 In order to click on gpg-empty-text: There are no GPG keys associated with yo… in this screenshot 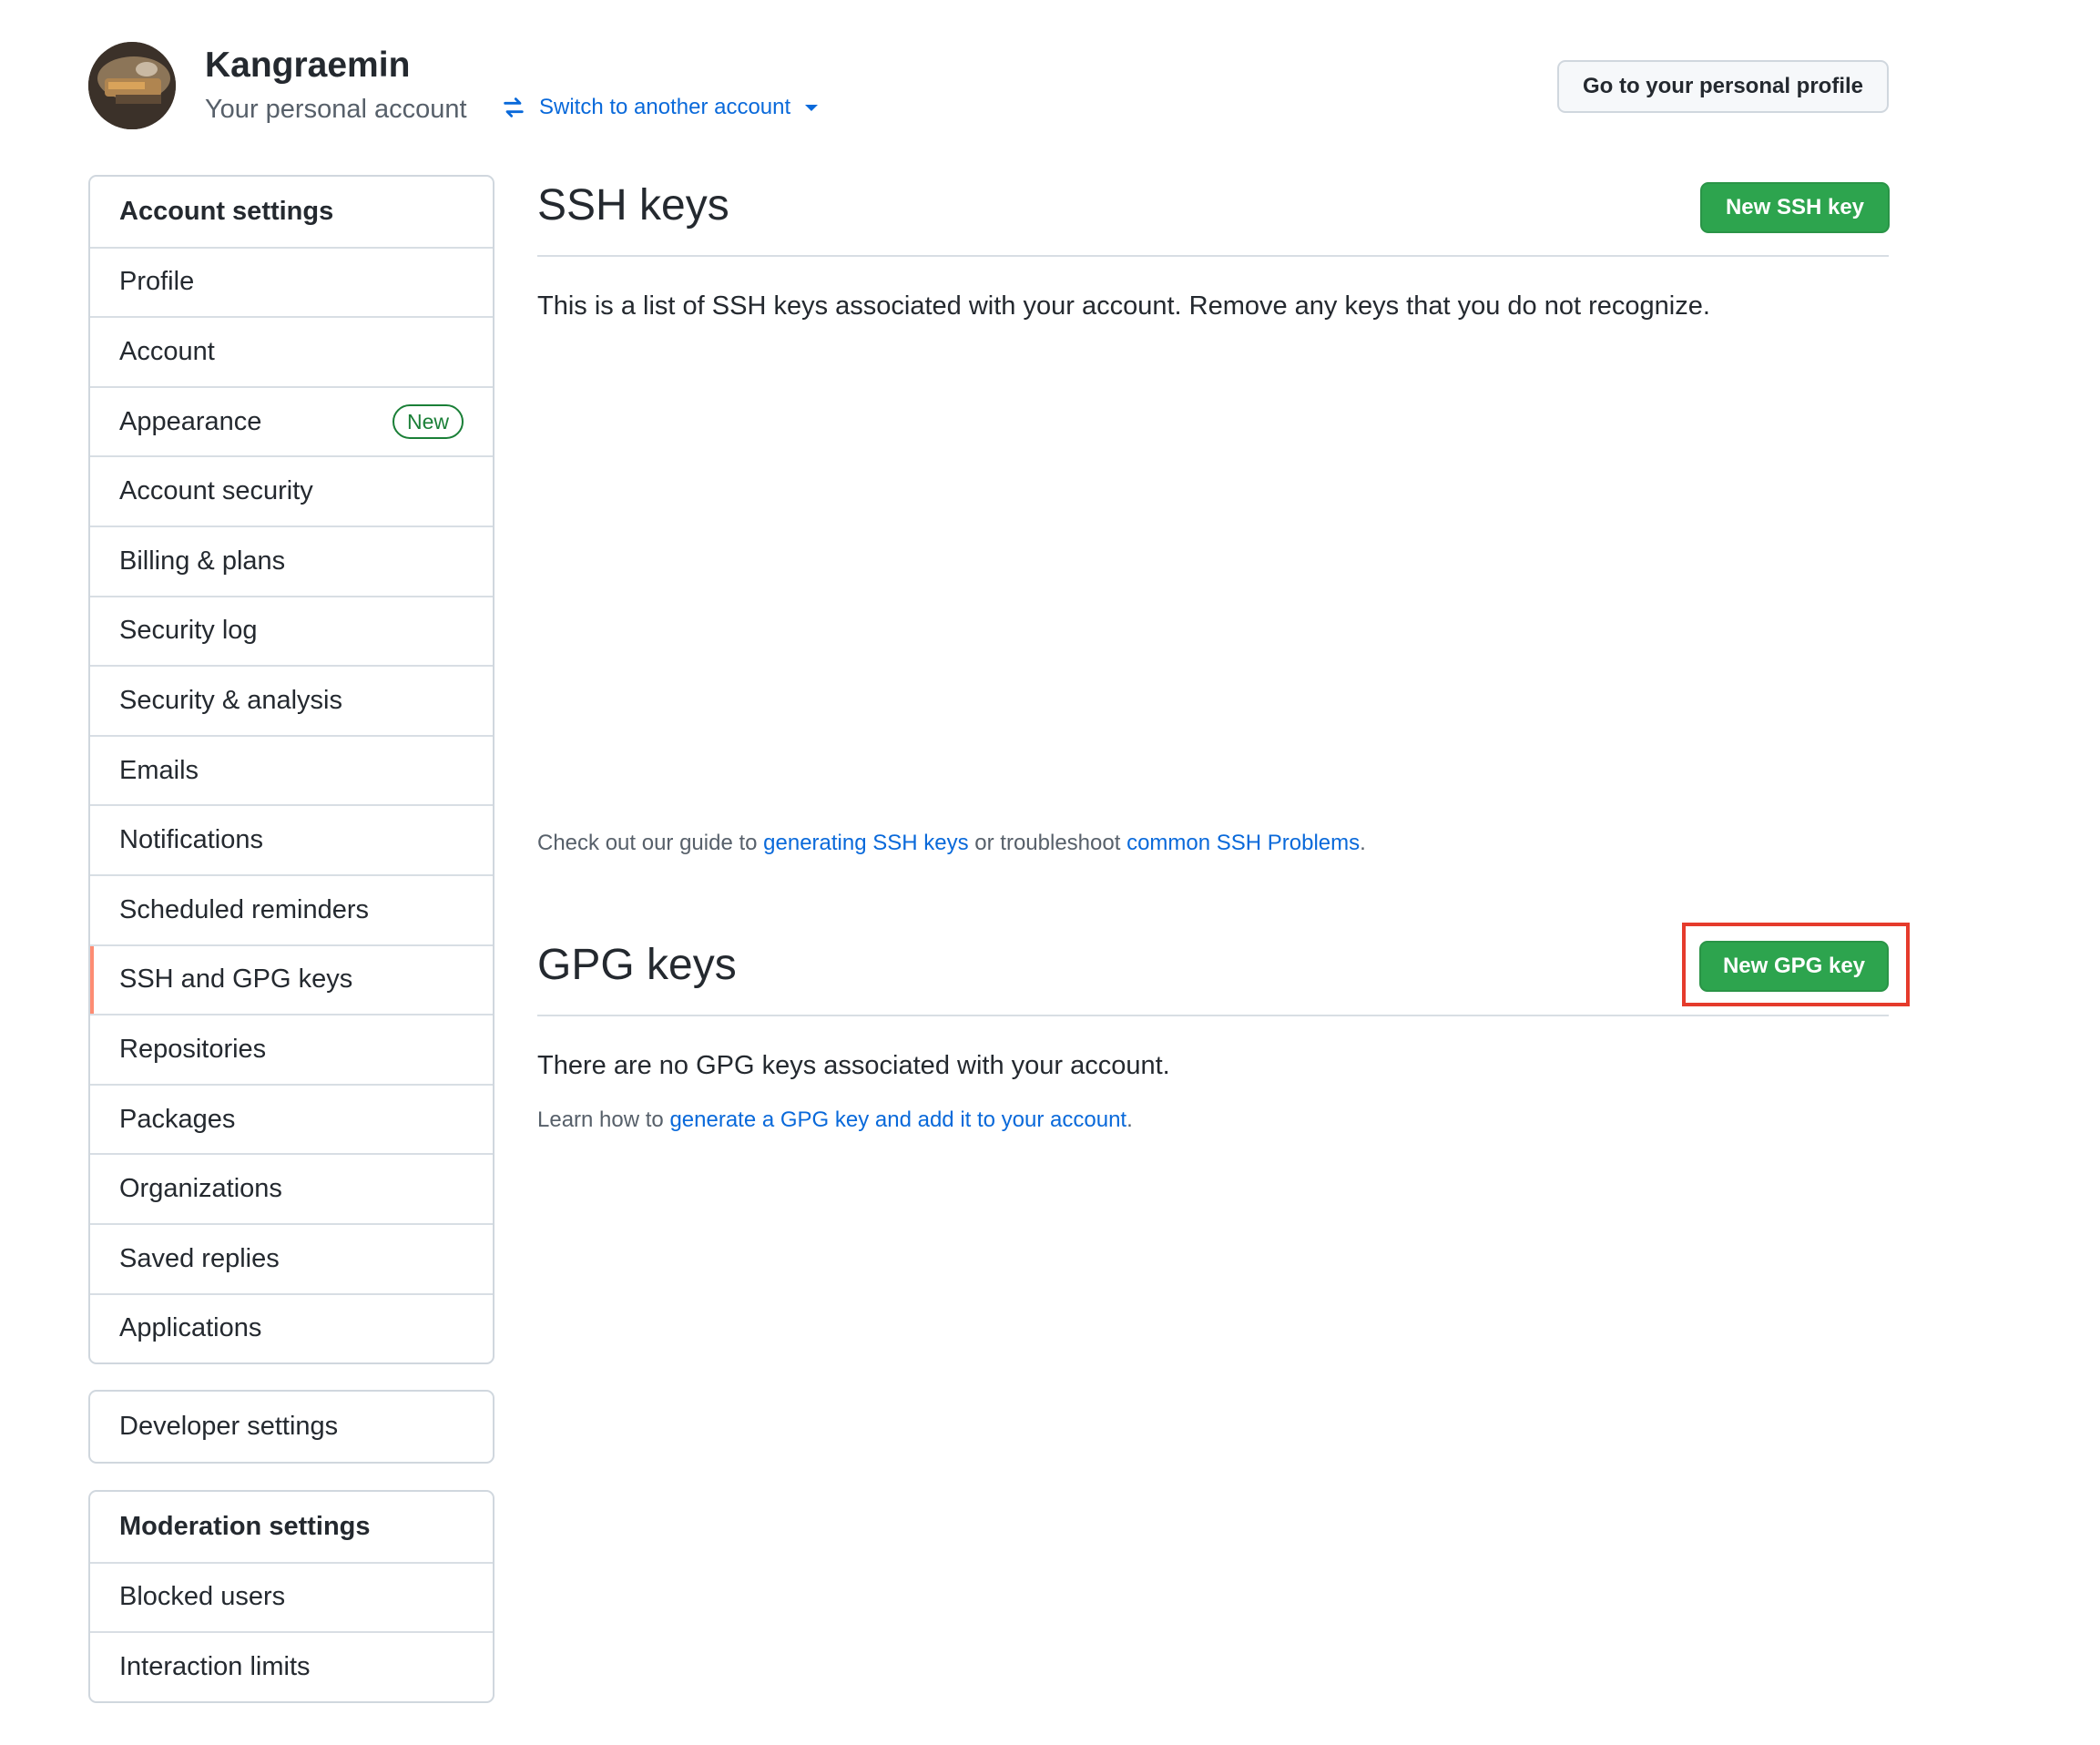, I will do `click(853, 1065)`.